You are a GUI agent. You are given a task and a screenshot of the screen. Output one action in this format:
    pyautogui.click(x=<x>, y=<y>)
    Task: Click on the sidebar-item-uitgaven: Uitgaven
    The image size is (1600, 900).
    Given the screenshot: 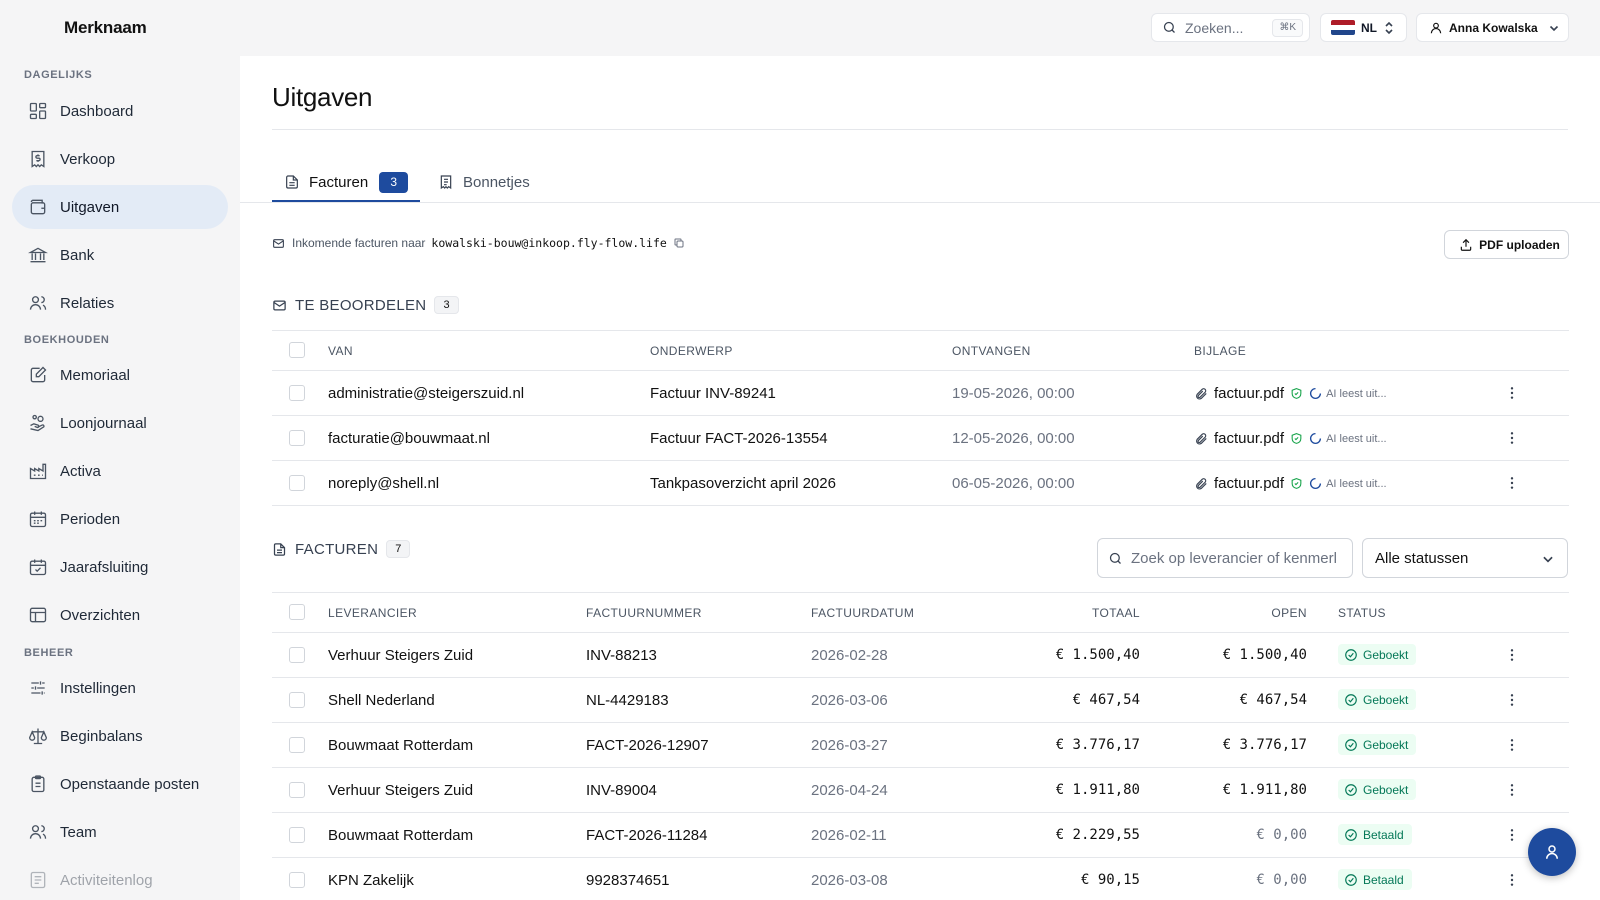 What is the action you would take?
    pyautogui.click(x=120, y=207)
    